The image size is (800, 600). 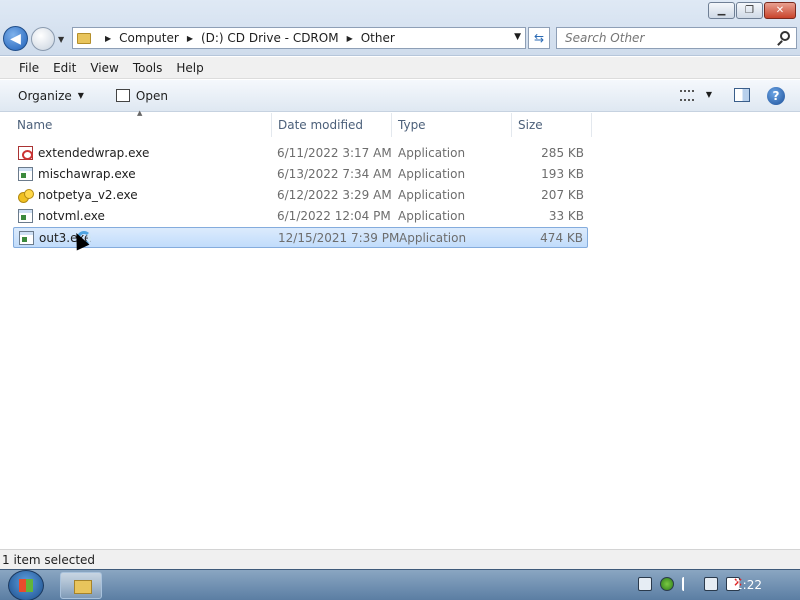 What do you see at coordinates (334, 216) in the screenshot?
I see `file-date: 6/1/2022 12:04 PM` at bounding box center [334, 216].